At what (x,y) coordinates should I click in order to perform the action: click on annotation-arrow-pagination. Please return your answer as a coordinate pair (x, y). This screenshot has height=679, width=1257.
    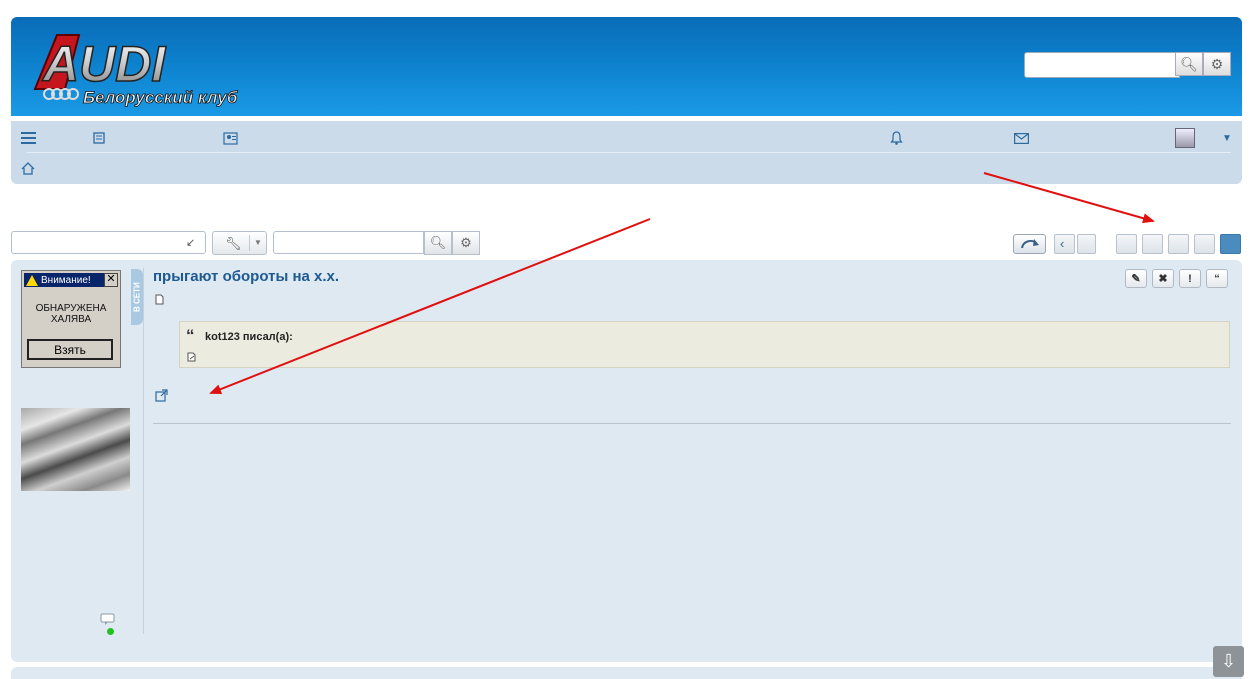
    Looking at the image, I should click on (1069, 198).